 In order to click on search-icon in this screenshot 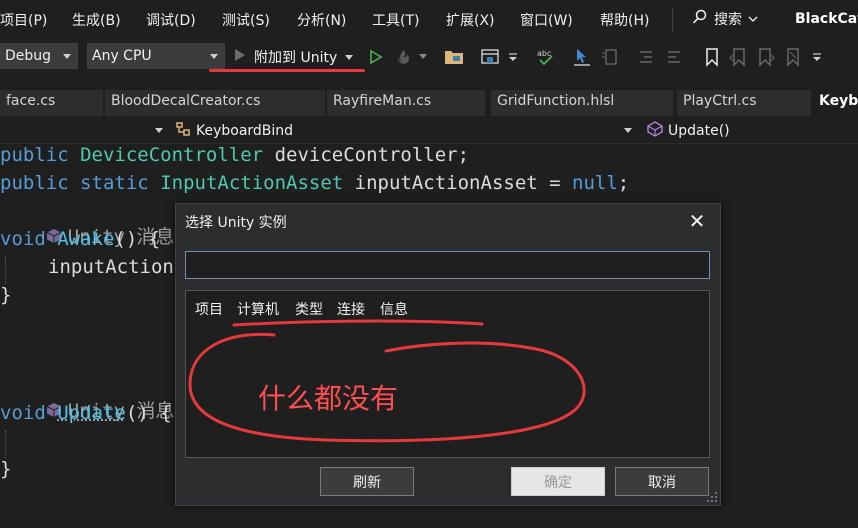, I will do `click(700, 19)`.